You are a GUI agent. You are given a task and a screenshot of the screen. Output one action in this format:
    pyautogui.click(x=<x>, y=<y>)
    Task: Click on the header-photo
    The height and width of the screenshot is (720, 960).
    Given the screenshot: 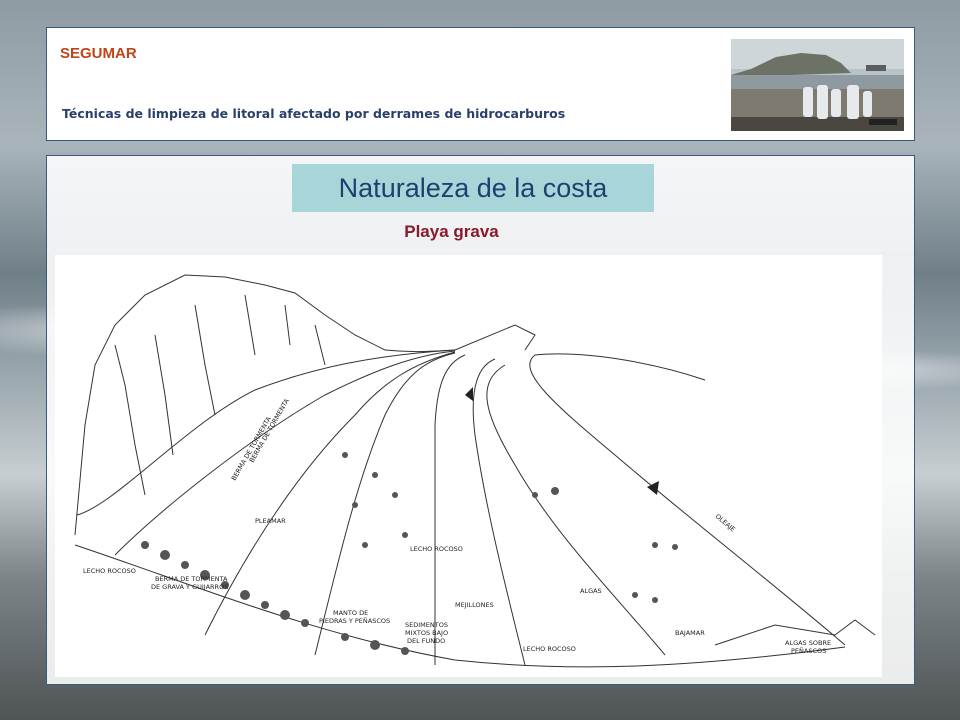 What is the action you would take?
    pyautogui.click(x=817, y=85)
    